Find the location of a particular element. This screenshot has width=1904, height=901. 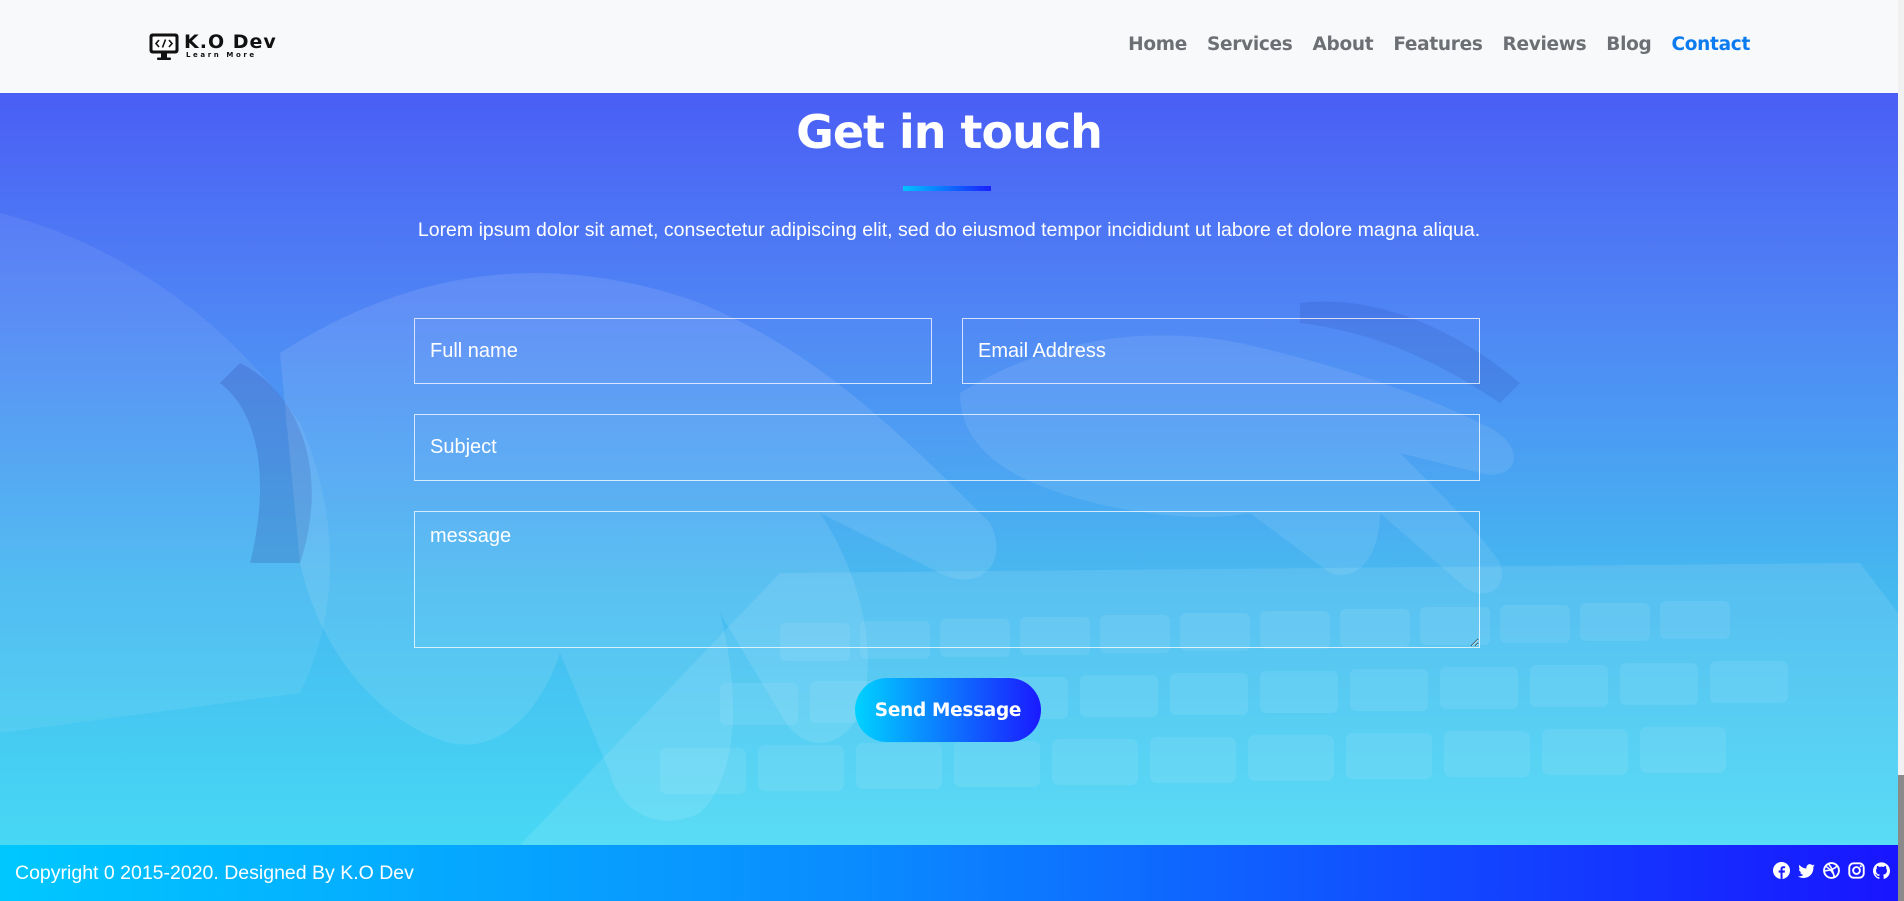

email-input is located at coordinates (1221, 351).